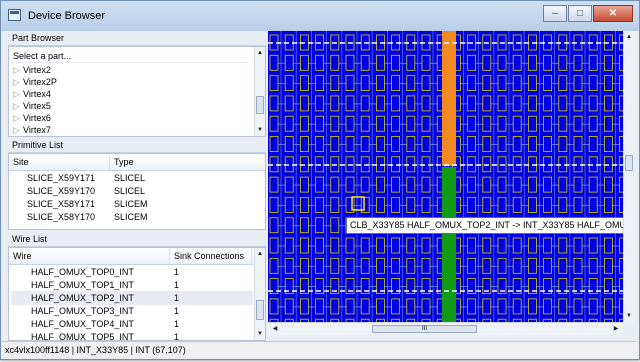 Image resolution: width=640 pixels, height=362 pixels. What do you see at coordinates (37, 118) in the screenshot?
I see `tree-item-label: Virtex6` at bounding box center [37, 118].